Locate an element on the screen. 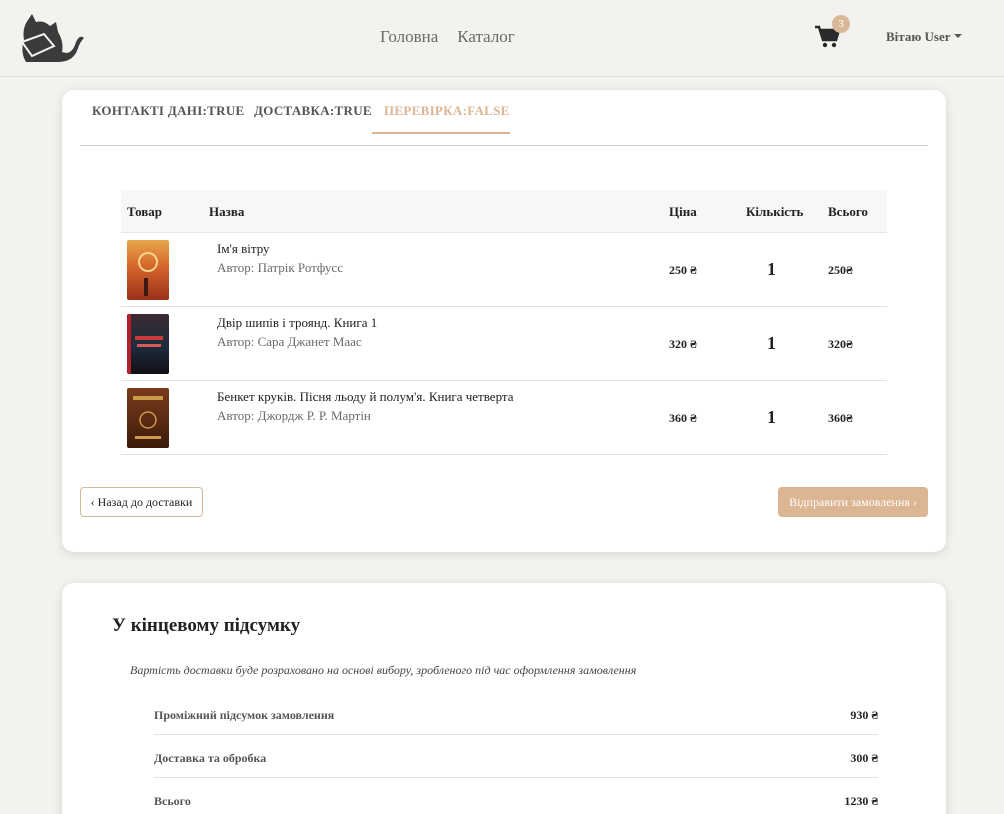 This screenshot has width=1004, height=814. summary-title: У кінцевому підсумку is located at coordinates (206, 625).